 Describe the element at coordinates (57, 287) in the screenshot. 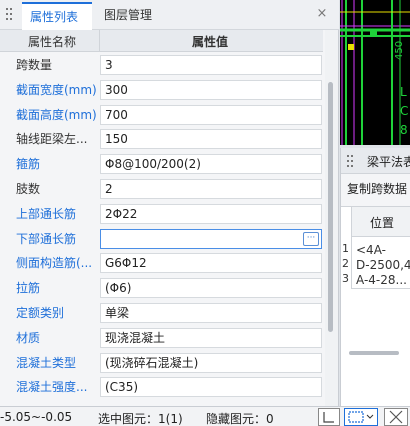

I see `property-name: 拉筋` at that location.